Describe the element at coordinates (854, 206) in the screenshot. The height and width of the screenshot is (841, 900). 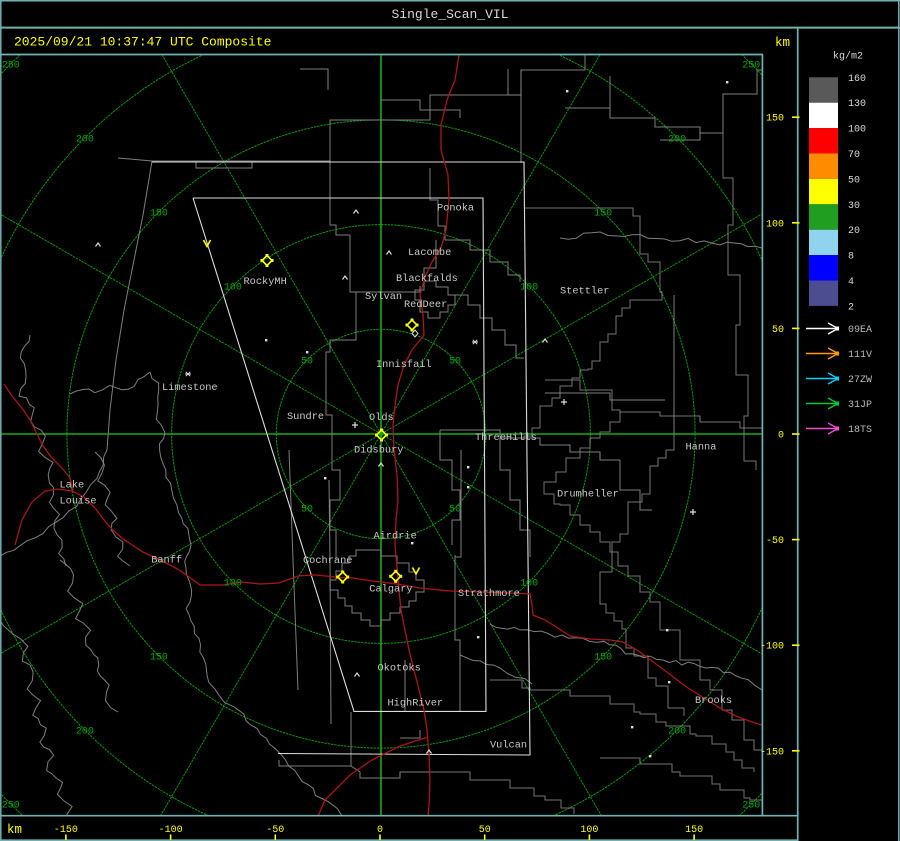
I see `svg-text: 30` at that location.